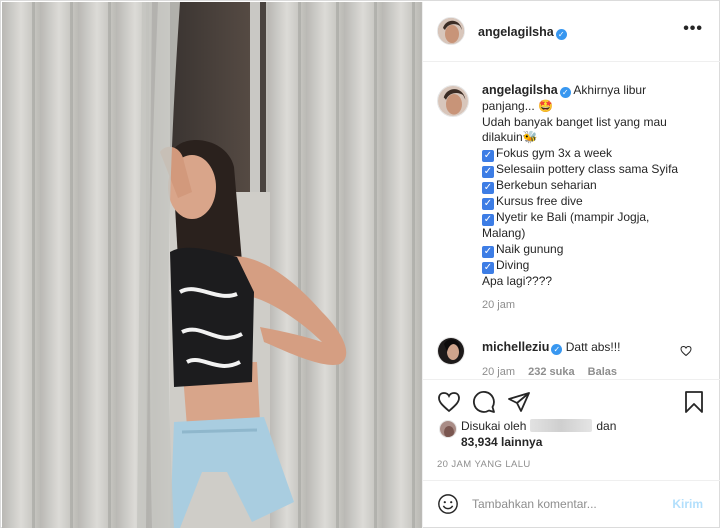 The height and width of the screenshot is (529, 720). Describe the element at coordinates (539, 186) in the screenshot. I see `checklist-item: ✓ Berkebun seharian` at that location.